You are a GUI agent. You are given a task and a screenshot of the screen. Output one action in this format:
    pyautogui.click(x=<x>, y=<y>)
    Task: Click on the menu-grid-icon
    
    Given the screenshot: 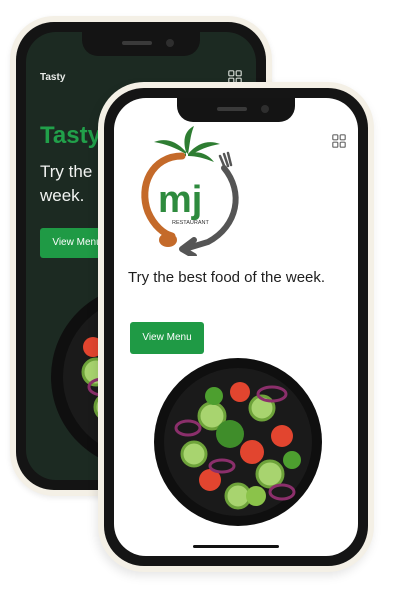 What is the action you would take?
    pyautogui.click(x=339, y=141)
    